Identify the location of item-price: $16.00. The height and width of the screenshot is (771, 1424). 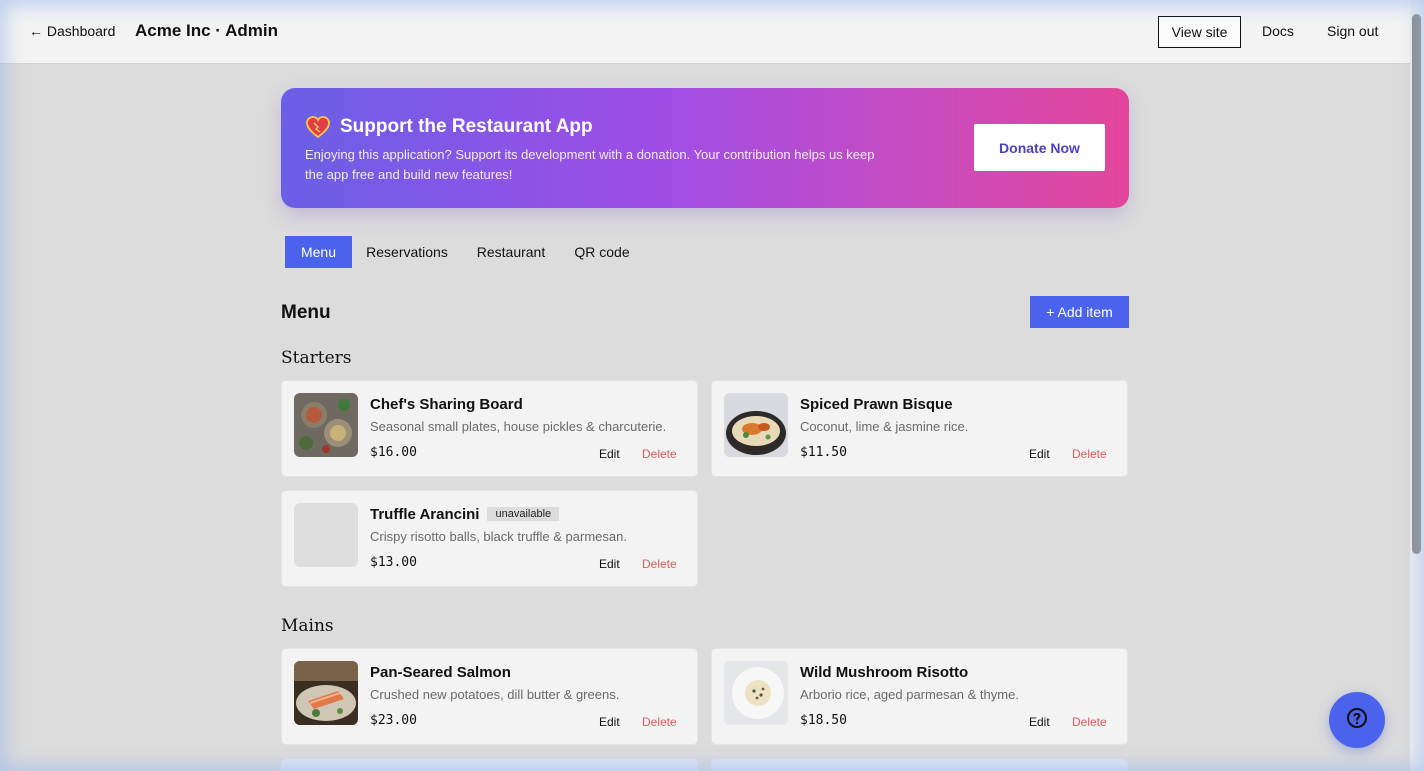
(393, 452).